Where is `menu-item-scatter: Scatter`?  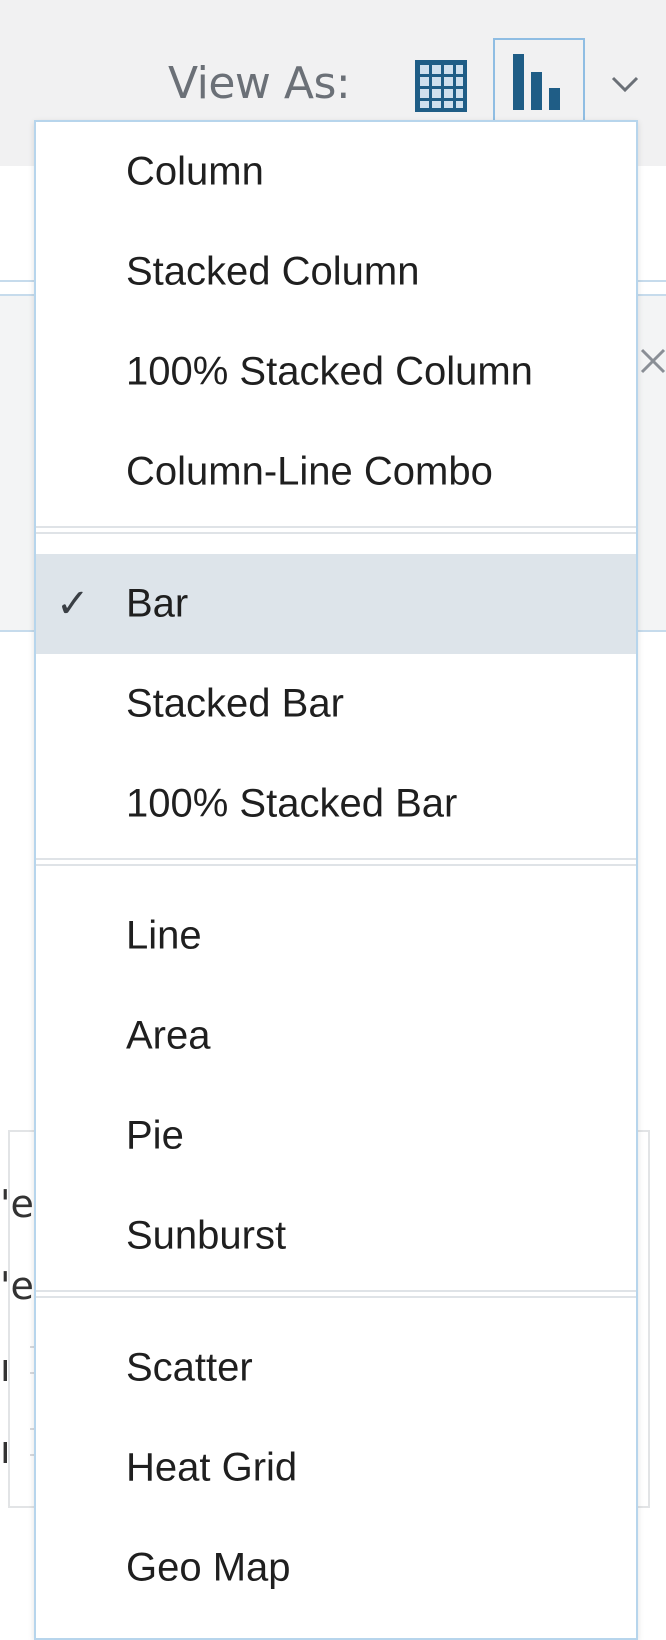 menu-item-scatter: Scatter is located at coordinates (336, 1368).